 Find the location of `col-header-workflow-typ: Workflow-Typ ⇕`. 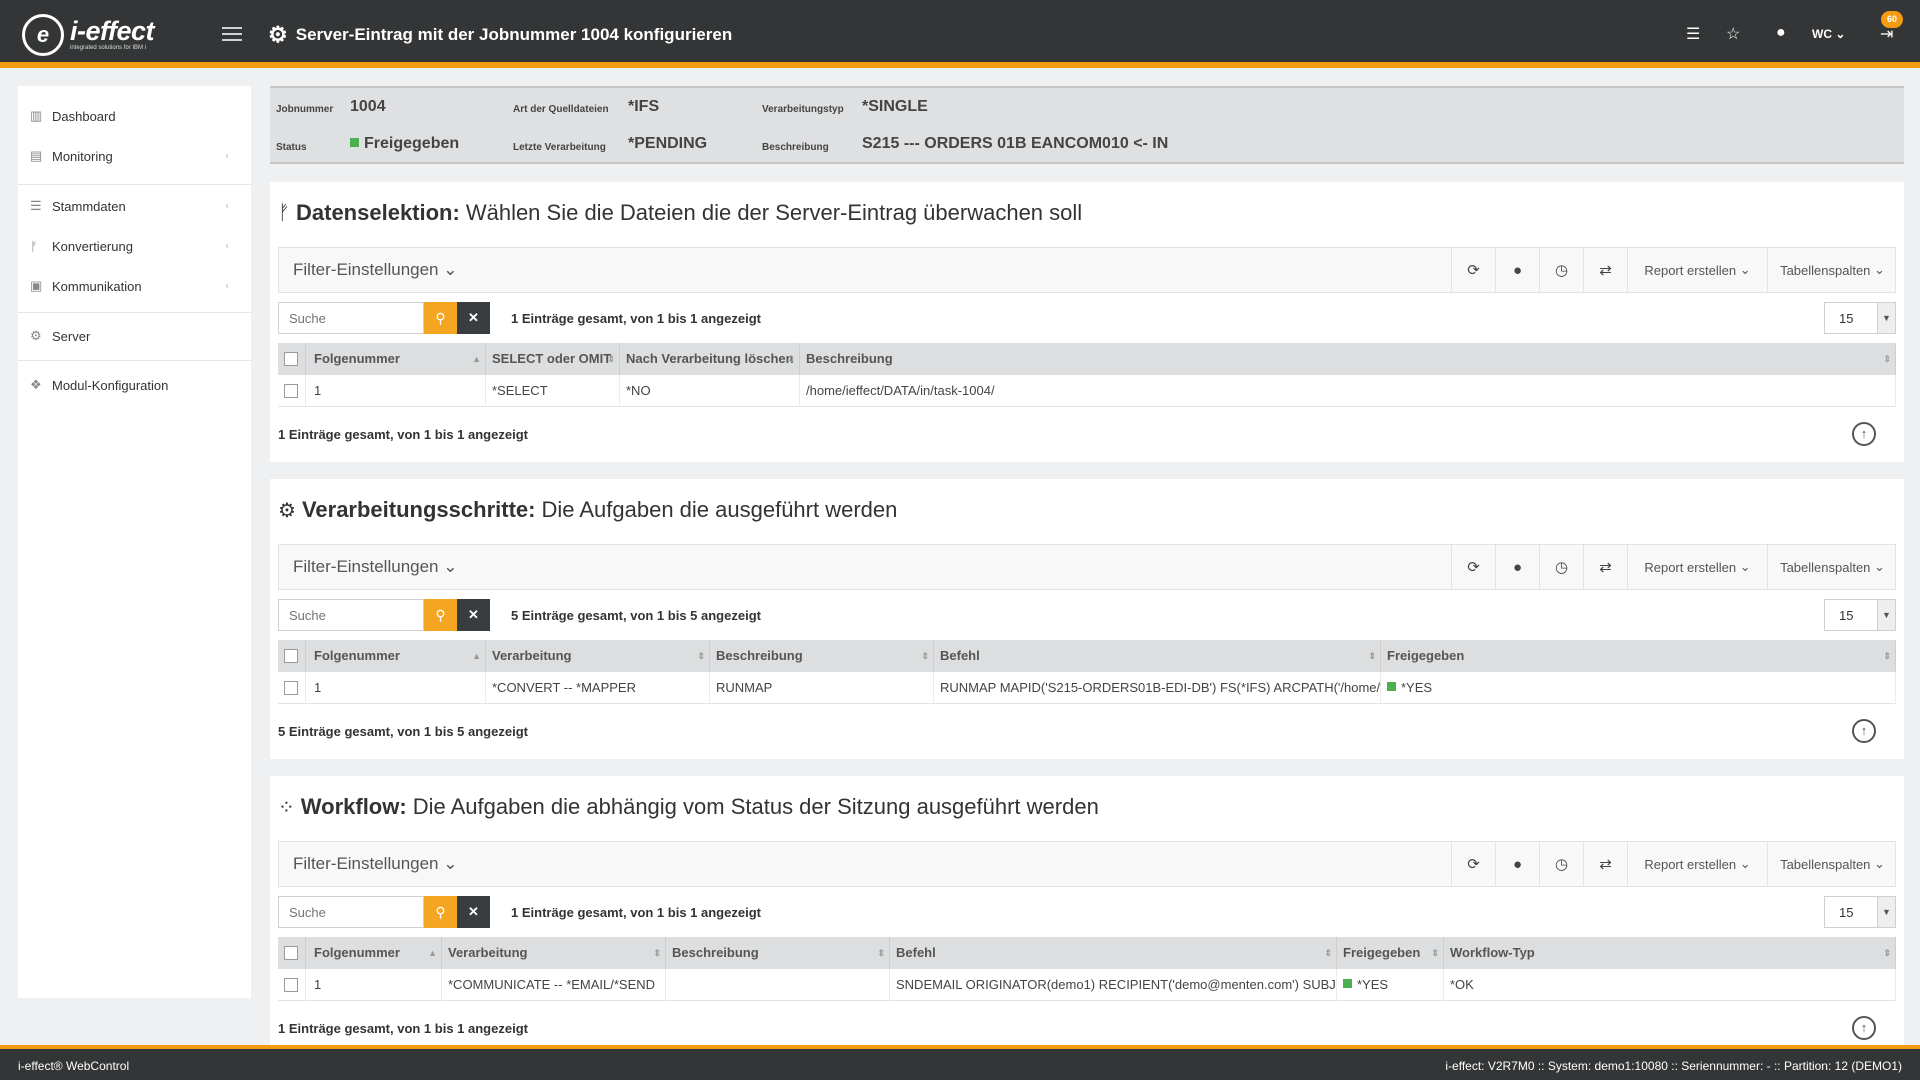

col-header-workflow-typ: Workflow-Typ ⇕ is located at coordinates (1670, 953).